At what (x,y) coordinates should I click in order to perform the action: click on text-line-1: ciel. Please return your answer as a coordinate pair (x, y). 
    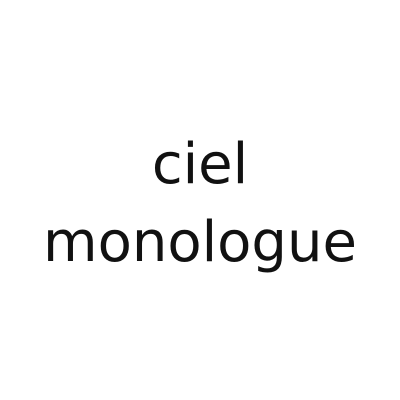
    Looking at the image, I should click on (200, 164).